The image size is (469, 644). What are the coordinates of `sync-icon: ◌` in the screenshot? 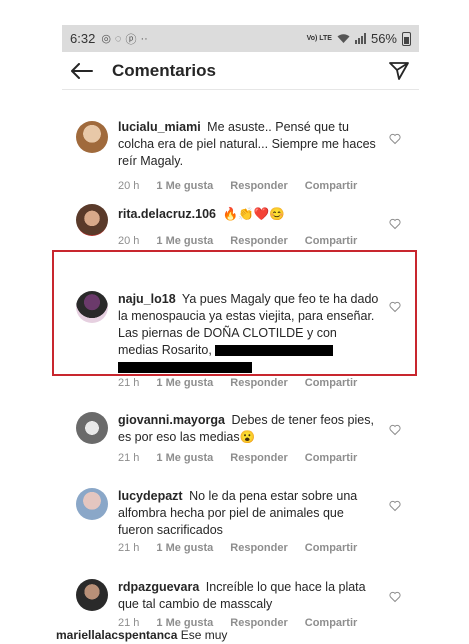 It's located at (118, 38).